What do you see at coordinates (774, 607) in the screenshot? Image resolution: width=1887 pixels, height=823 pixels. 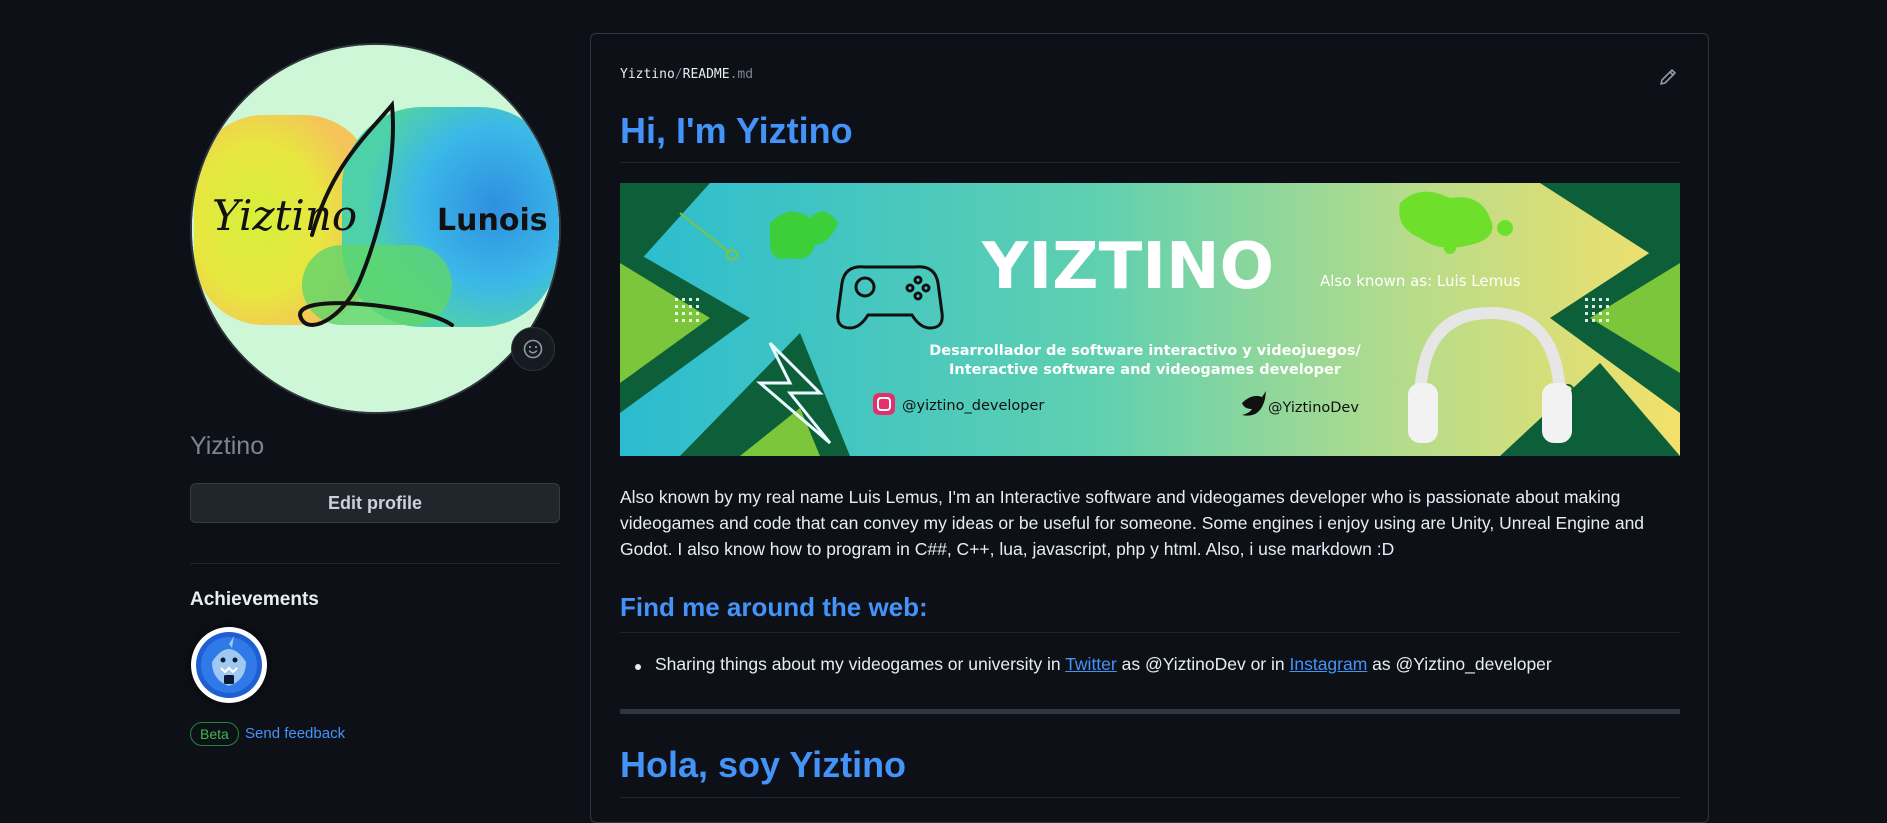 I see `readme-heading-find-me: Find me around the web:` at bounding box center [774, 607].